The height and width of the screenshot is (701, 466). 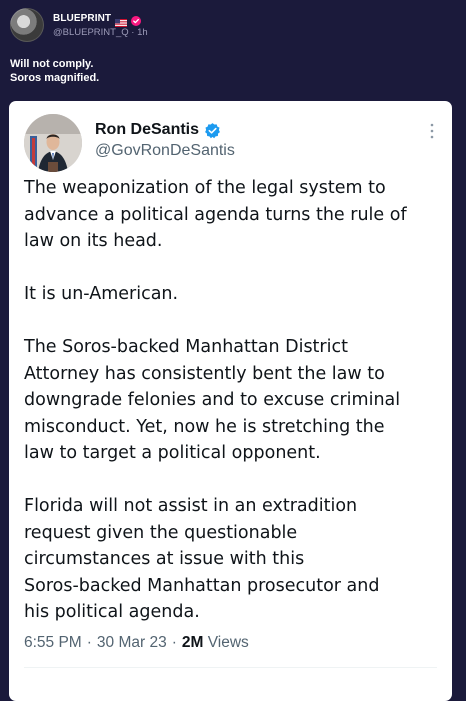 What do you see at coordinates (147, 130) in the screenshot?
I see `quoted-display-name: Ron DeSantis` at bounding box center [147, 130].